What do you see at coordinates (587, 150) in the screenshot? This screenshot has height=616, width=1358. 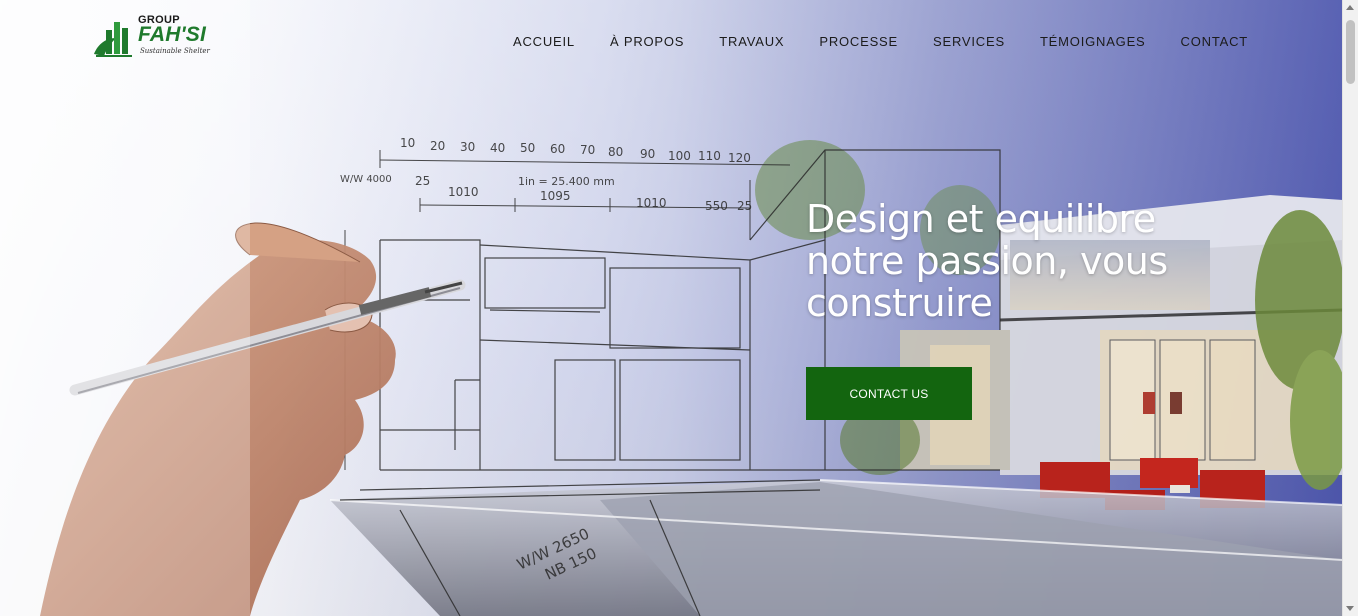 I see `svg-text: 70` at bounding box center [587, 150].